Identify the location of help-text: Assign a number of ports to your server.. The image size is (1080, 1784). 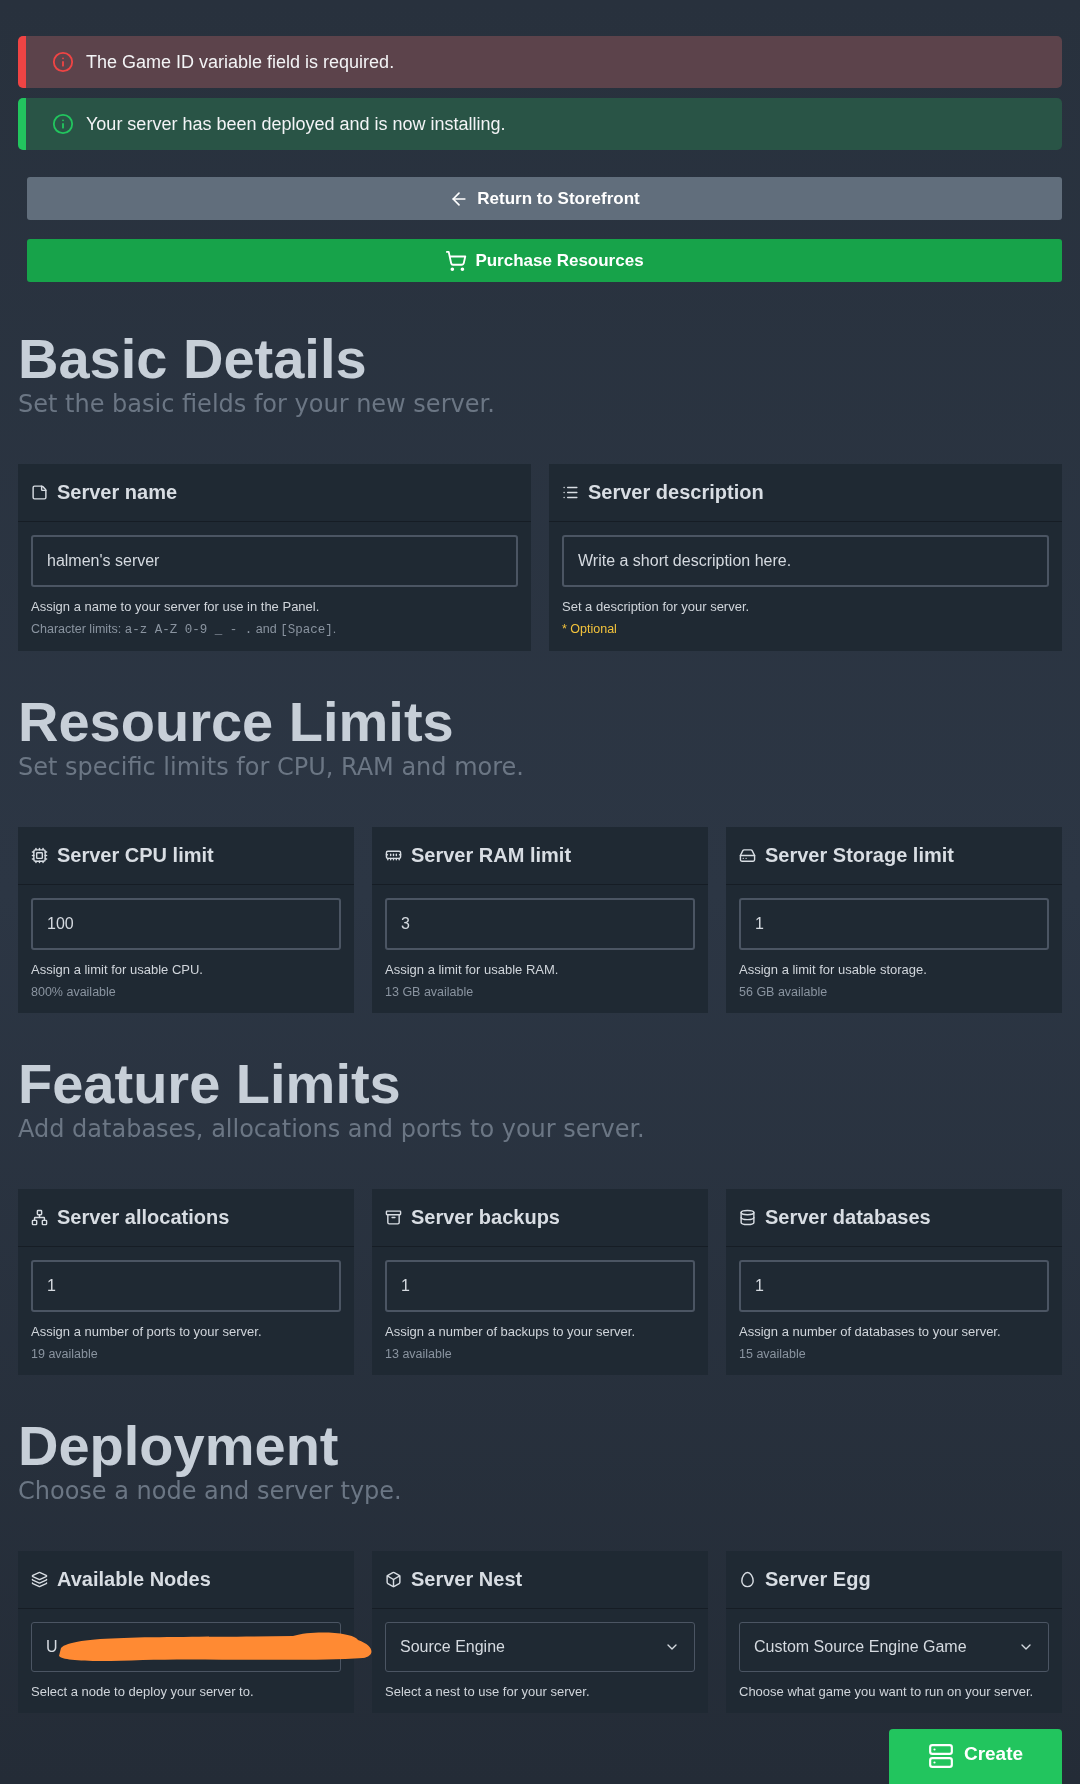
(147, 1331).